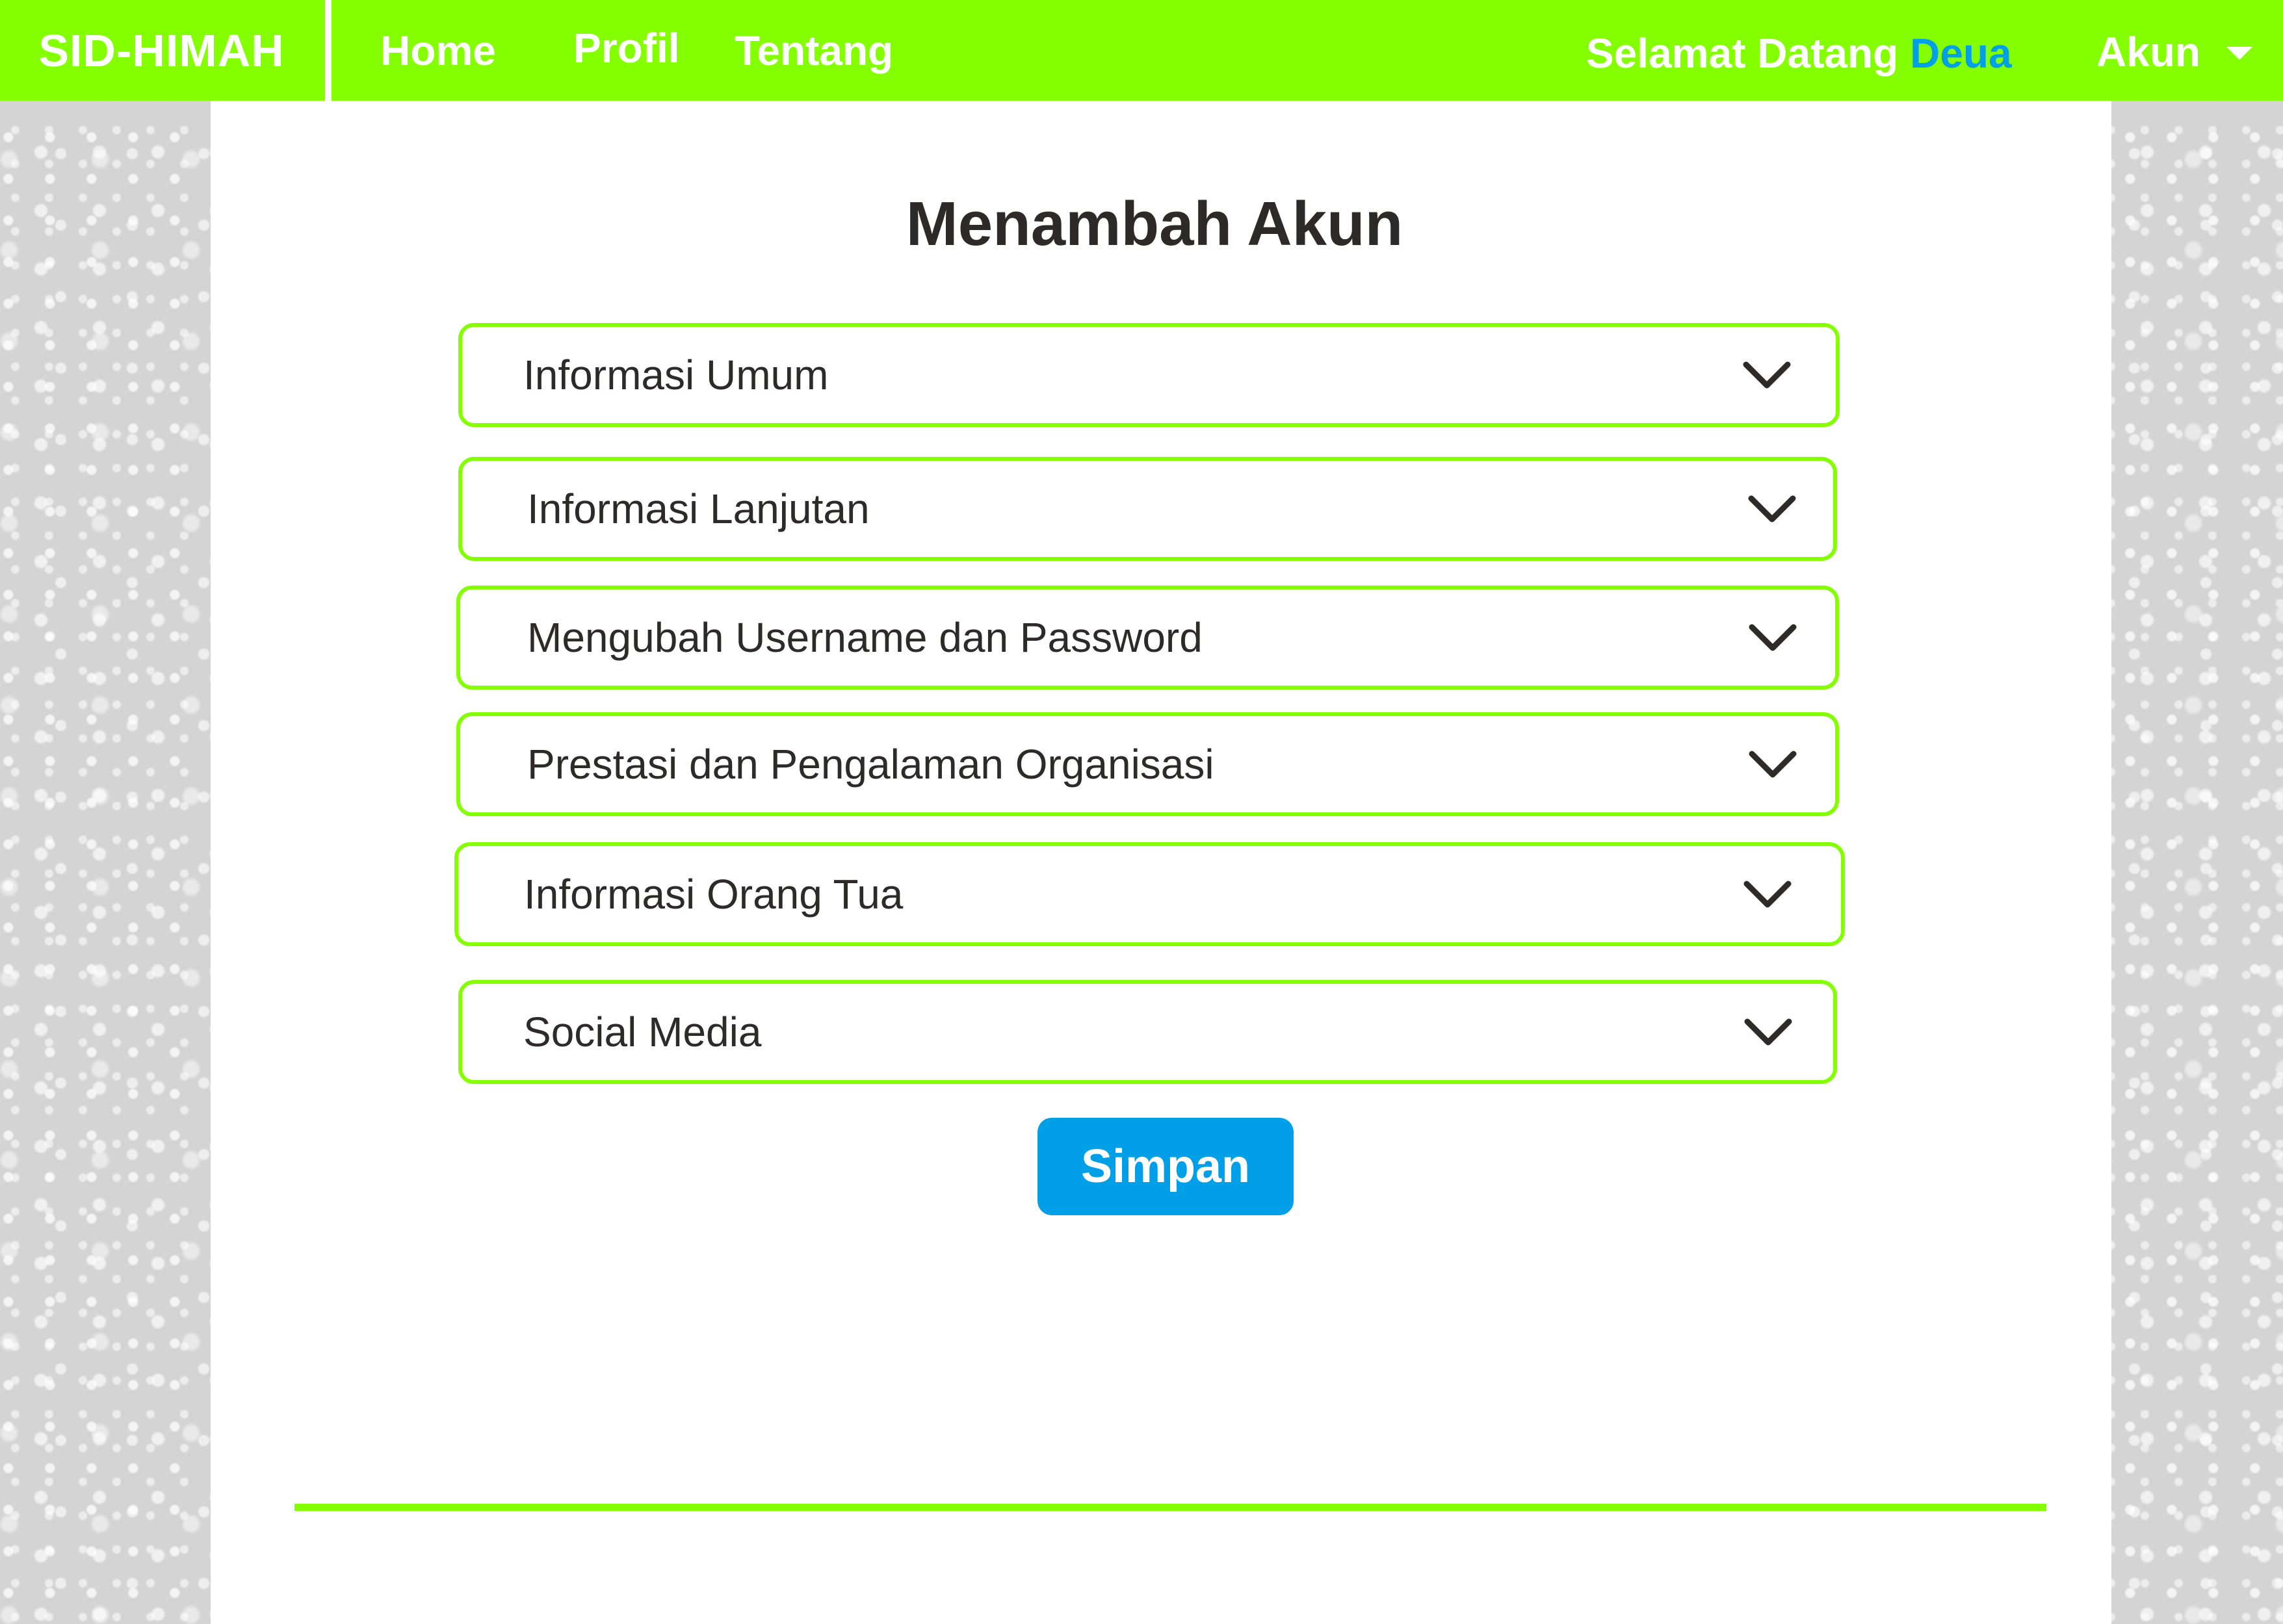 This screenshot has width=2283, height=1624. I want to click on caret-down-icon, so click(2239, 53).